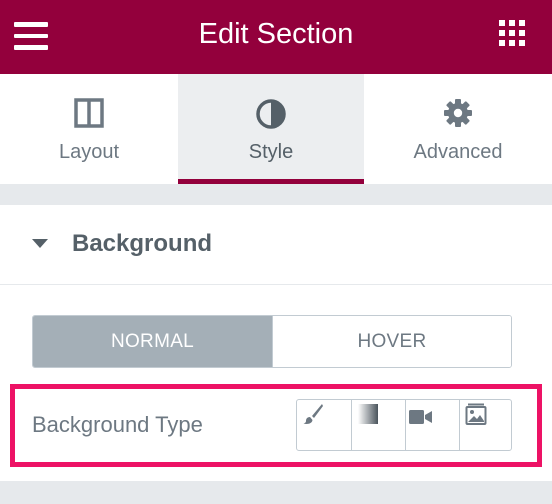  What do you see at coordinates (458, 152) in the screenshot?
I see `tab-advanced-label: Advanced` at bounding box center [458, 152].